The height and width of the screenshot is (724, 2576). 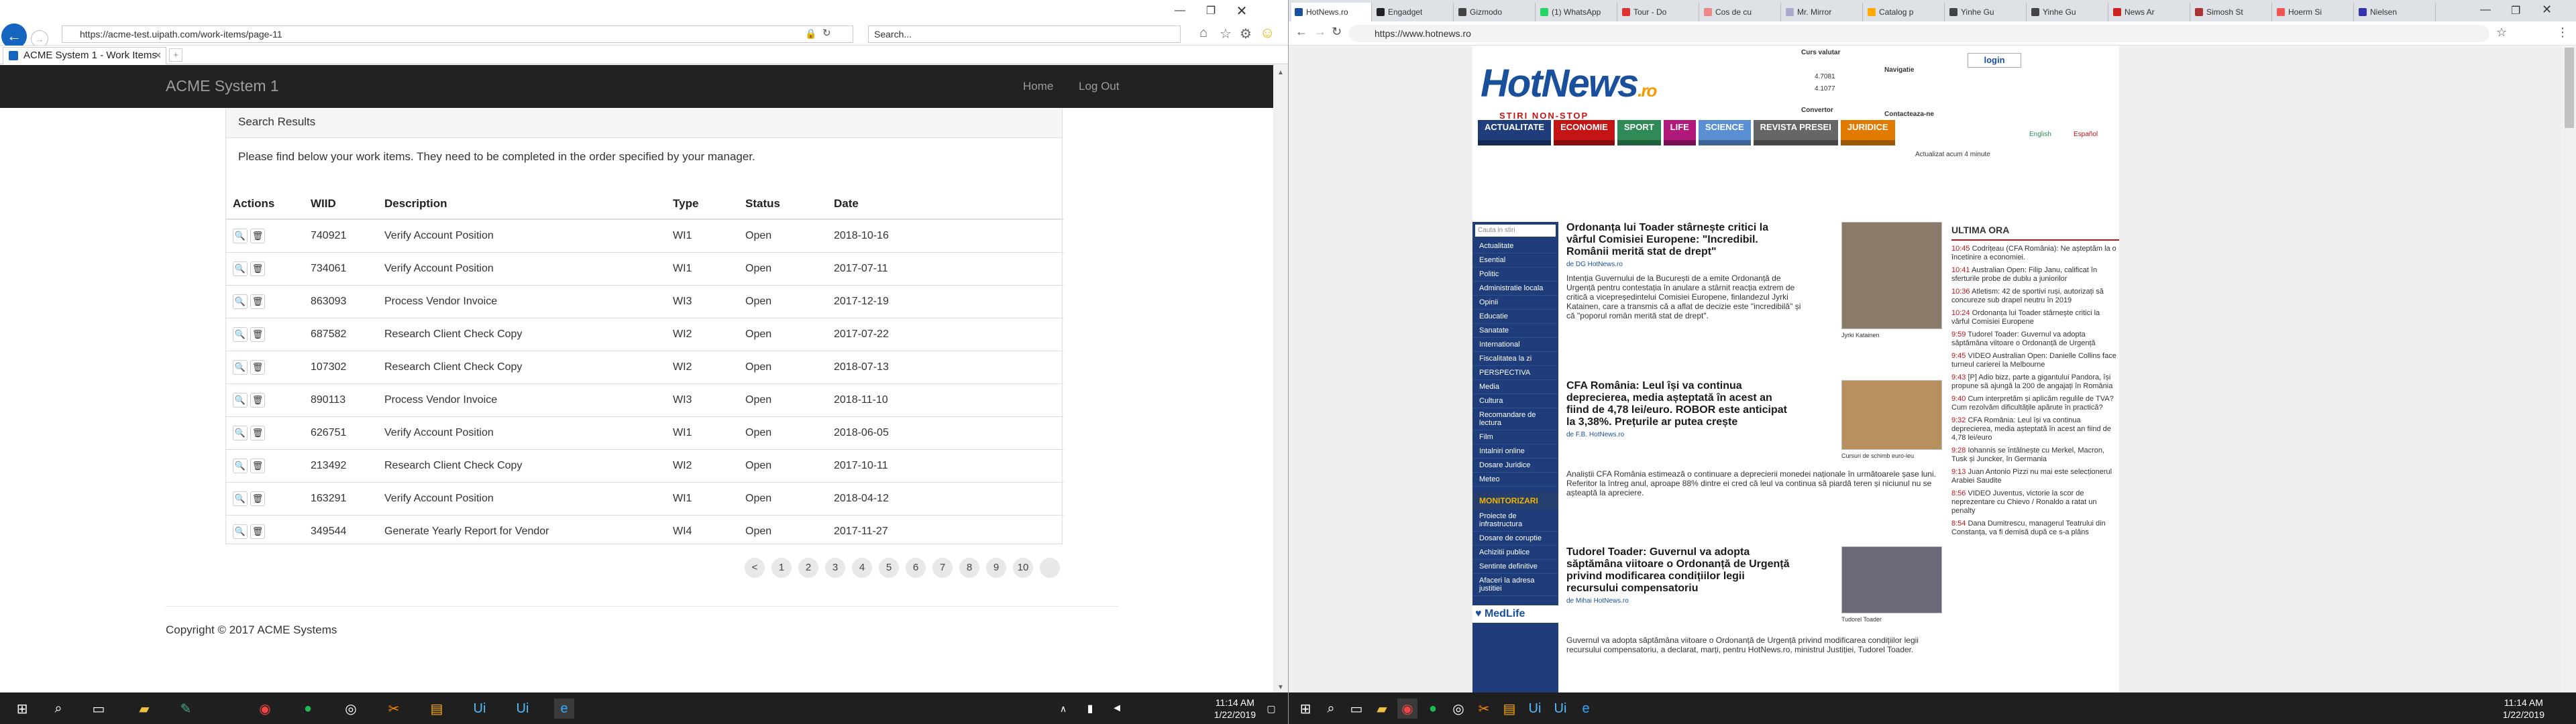 I want to click on minimize-icon: —, so click(x=2485, y=10).